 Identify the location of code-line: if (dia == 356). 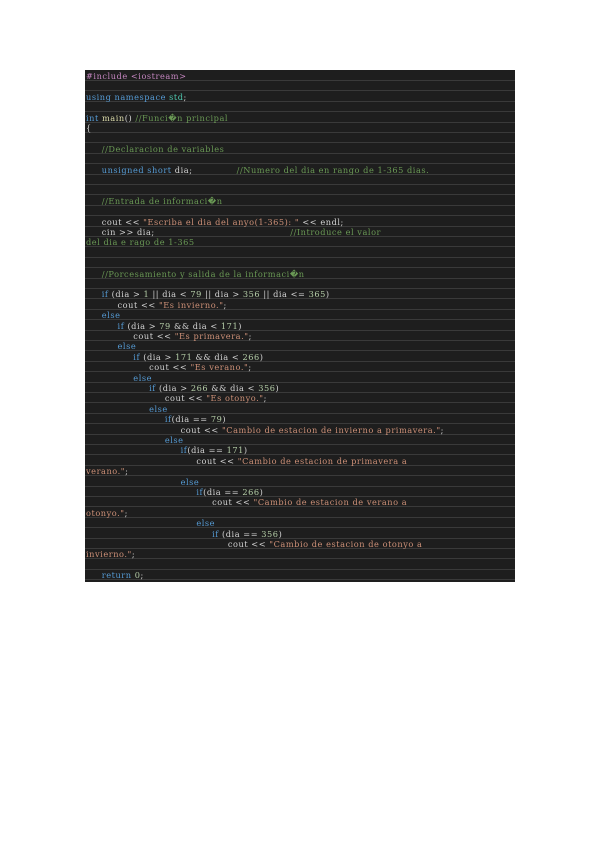
(300, 534).